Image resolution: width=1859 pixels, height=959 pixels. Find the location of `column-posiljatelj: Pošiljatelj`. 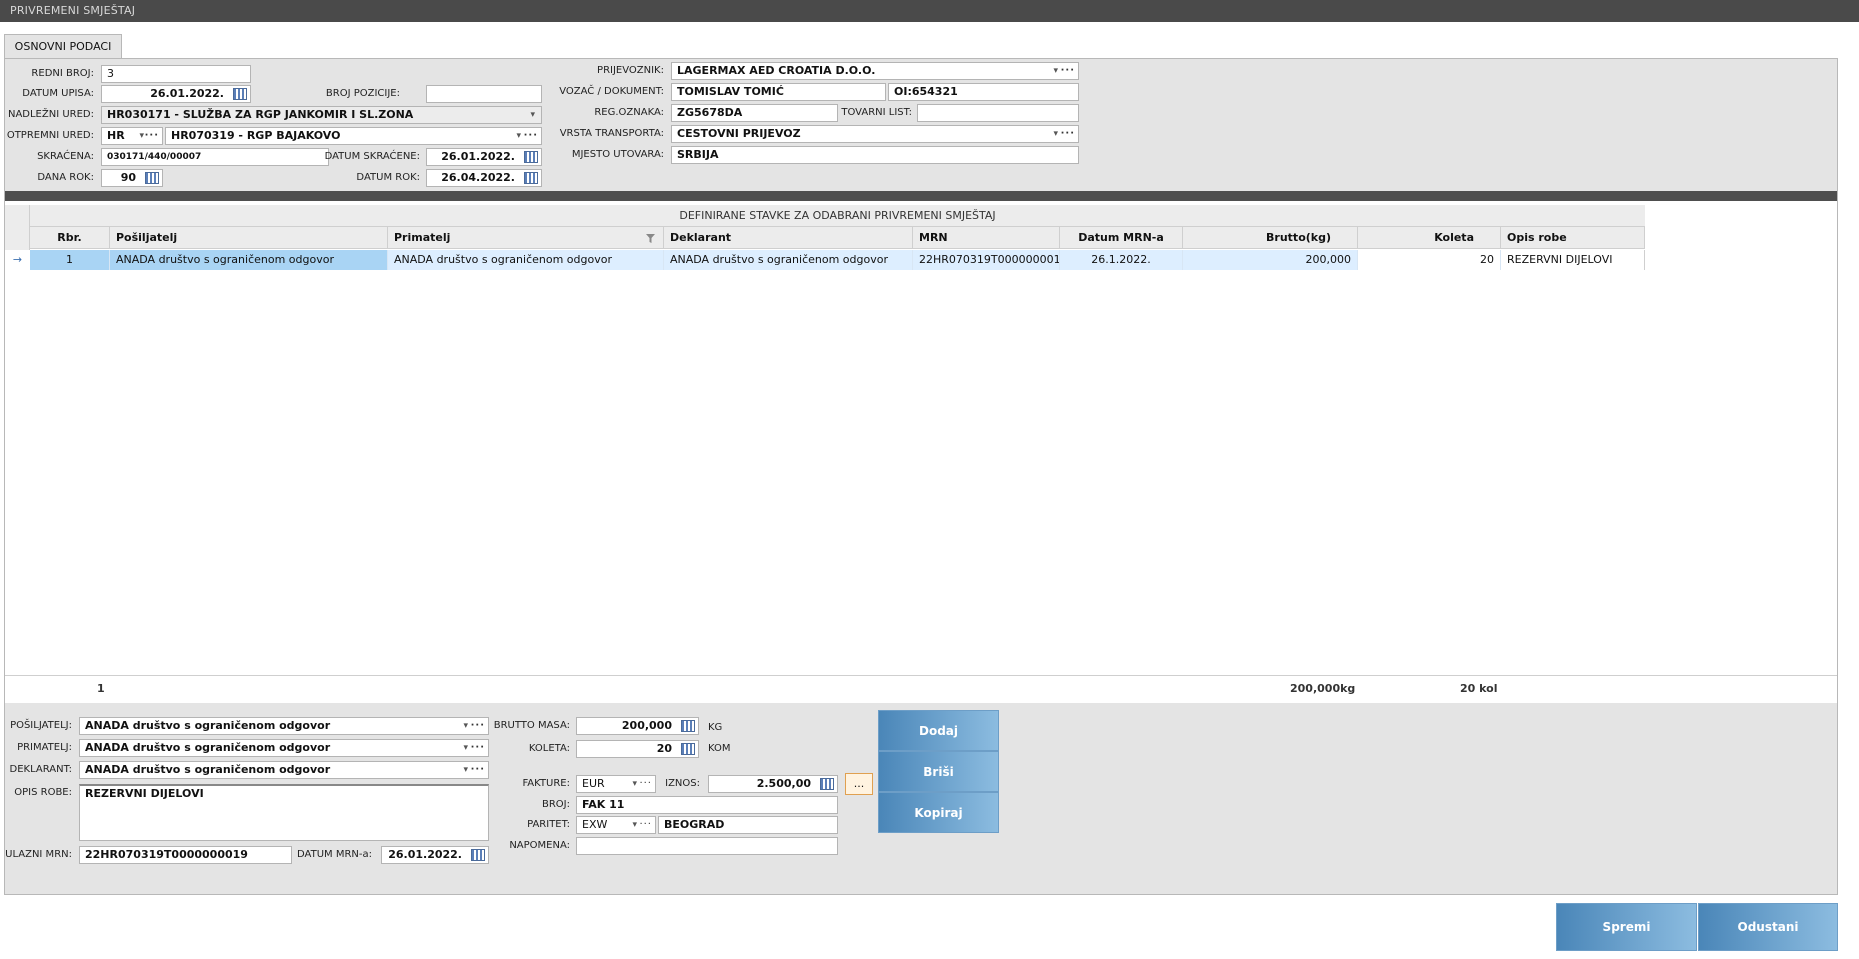

column-posiljatelj: Pošiljatelj is located at coordinates (249, 238).